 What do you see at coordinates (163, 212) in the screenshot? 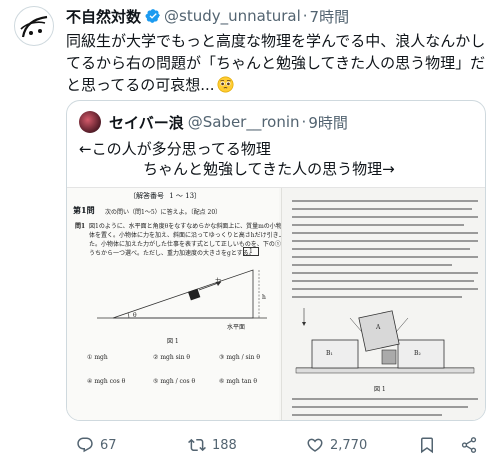
I see `question-subtitle: 次の問い（問1〜5）に答えよ。〔配点 20〕` at bounding box center [163, 212].